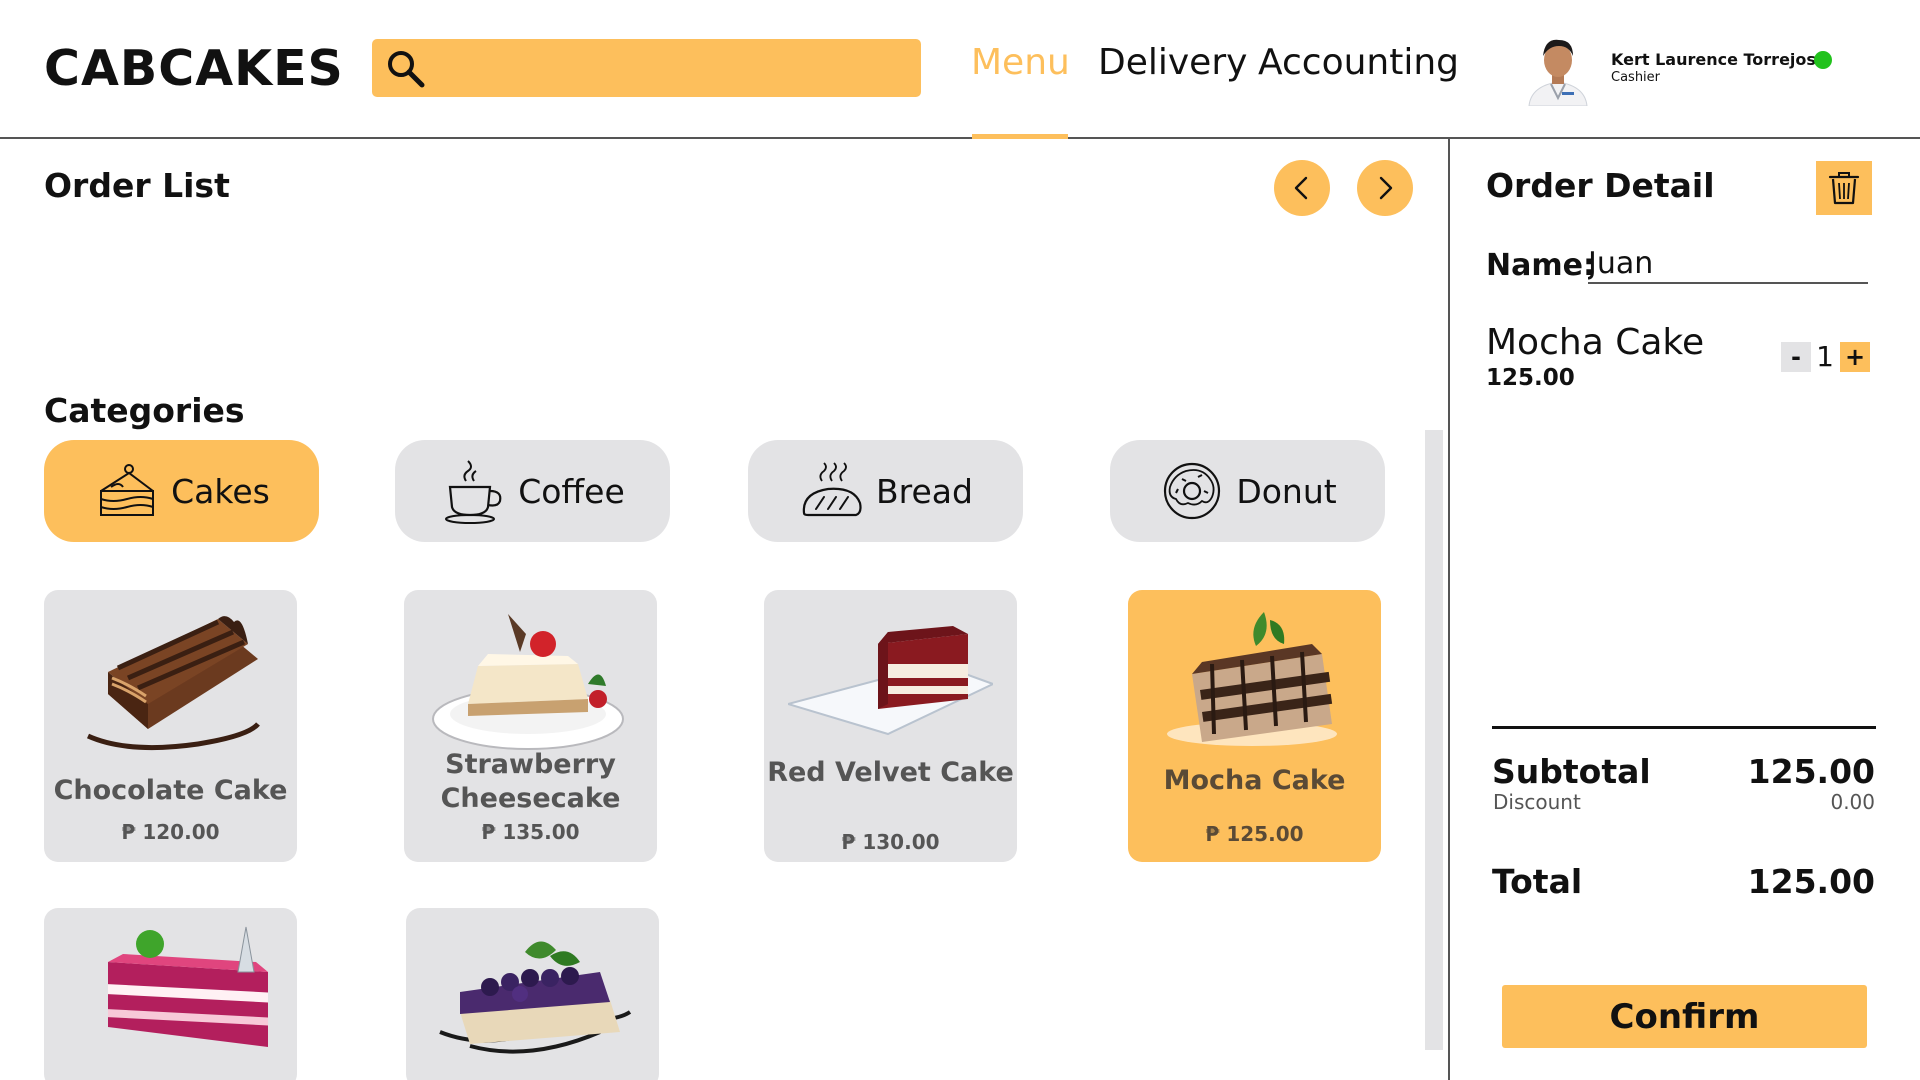  Describe the element at coordinates (1636, 77) in the screenshot. I see `user-role: Cashier` at that location.